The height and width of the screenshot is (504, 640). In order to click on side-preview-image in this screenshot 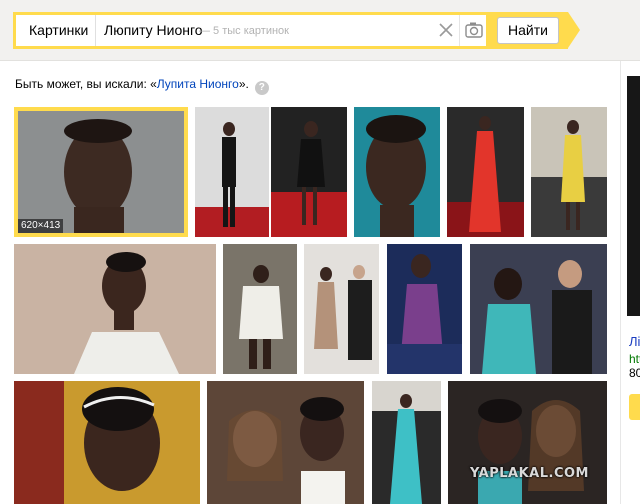, I will do `click(633, 196)`.